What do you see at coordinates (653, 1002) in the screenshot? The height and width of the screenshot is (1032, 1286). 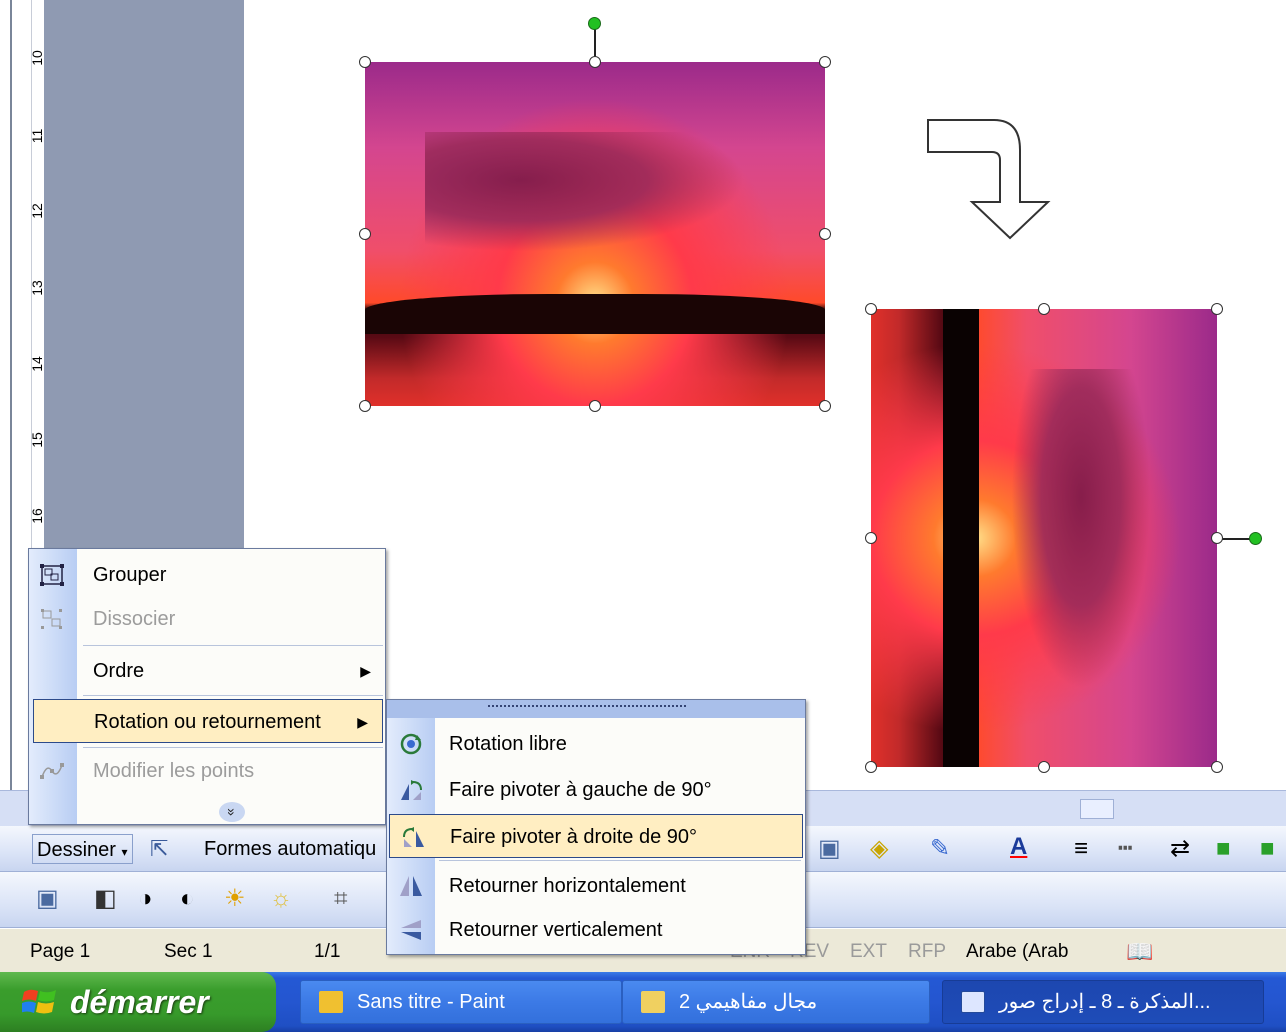 I see `folder-icon` at bounding box center [653, 1002].